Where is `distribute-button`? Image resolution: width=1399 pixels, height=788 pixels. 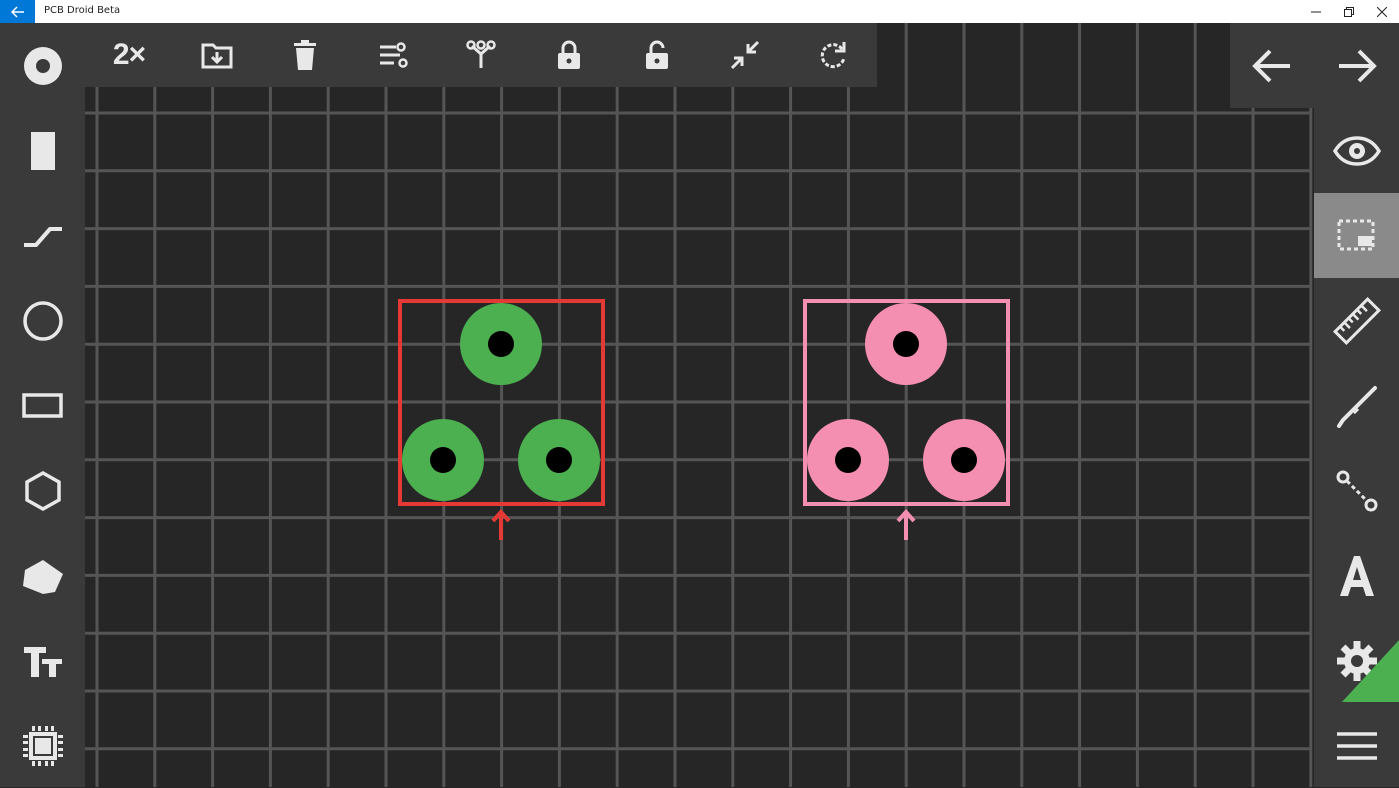 distribute-button is located at coordinates (481, 55).